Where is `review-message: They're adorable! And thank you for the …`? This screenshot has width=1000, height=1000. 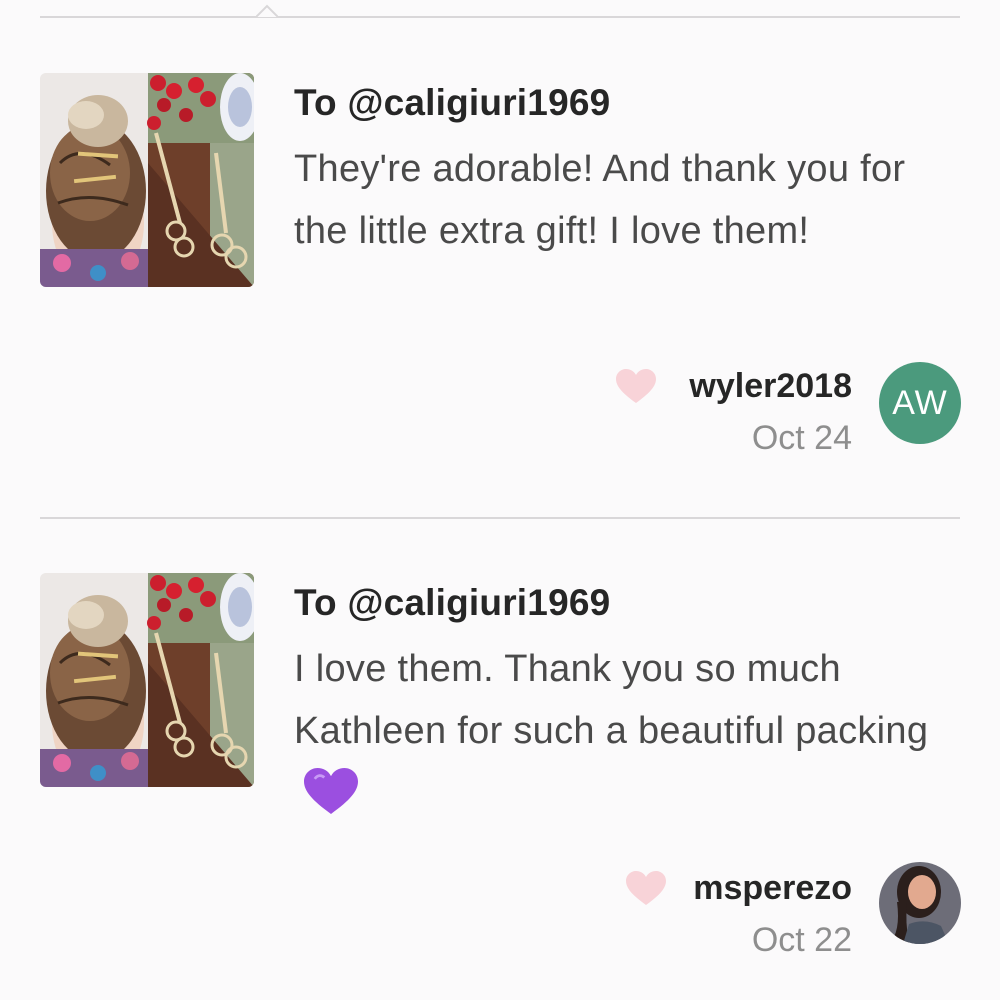 review-message: They're adorable! And thank you for the … is located at coordinates (600, 200).